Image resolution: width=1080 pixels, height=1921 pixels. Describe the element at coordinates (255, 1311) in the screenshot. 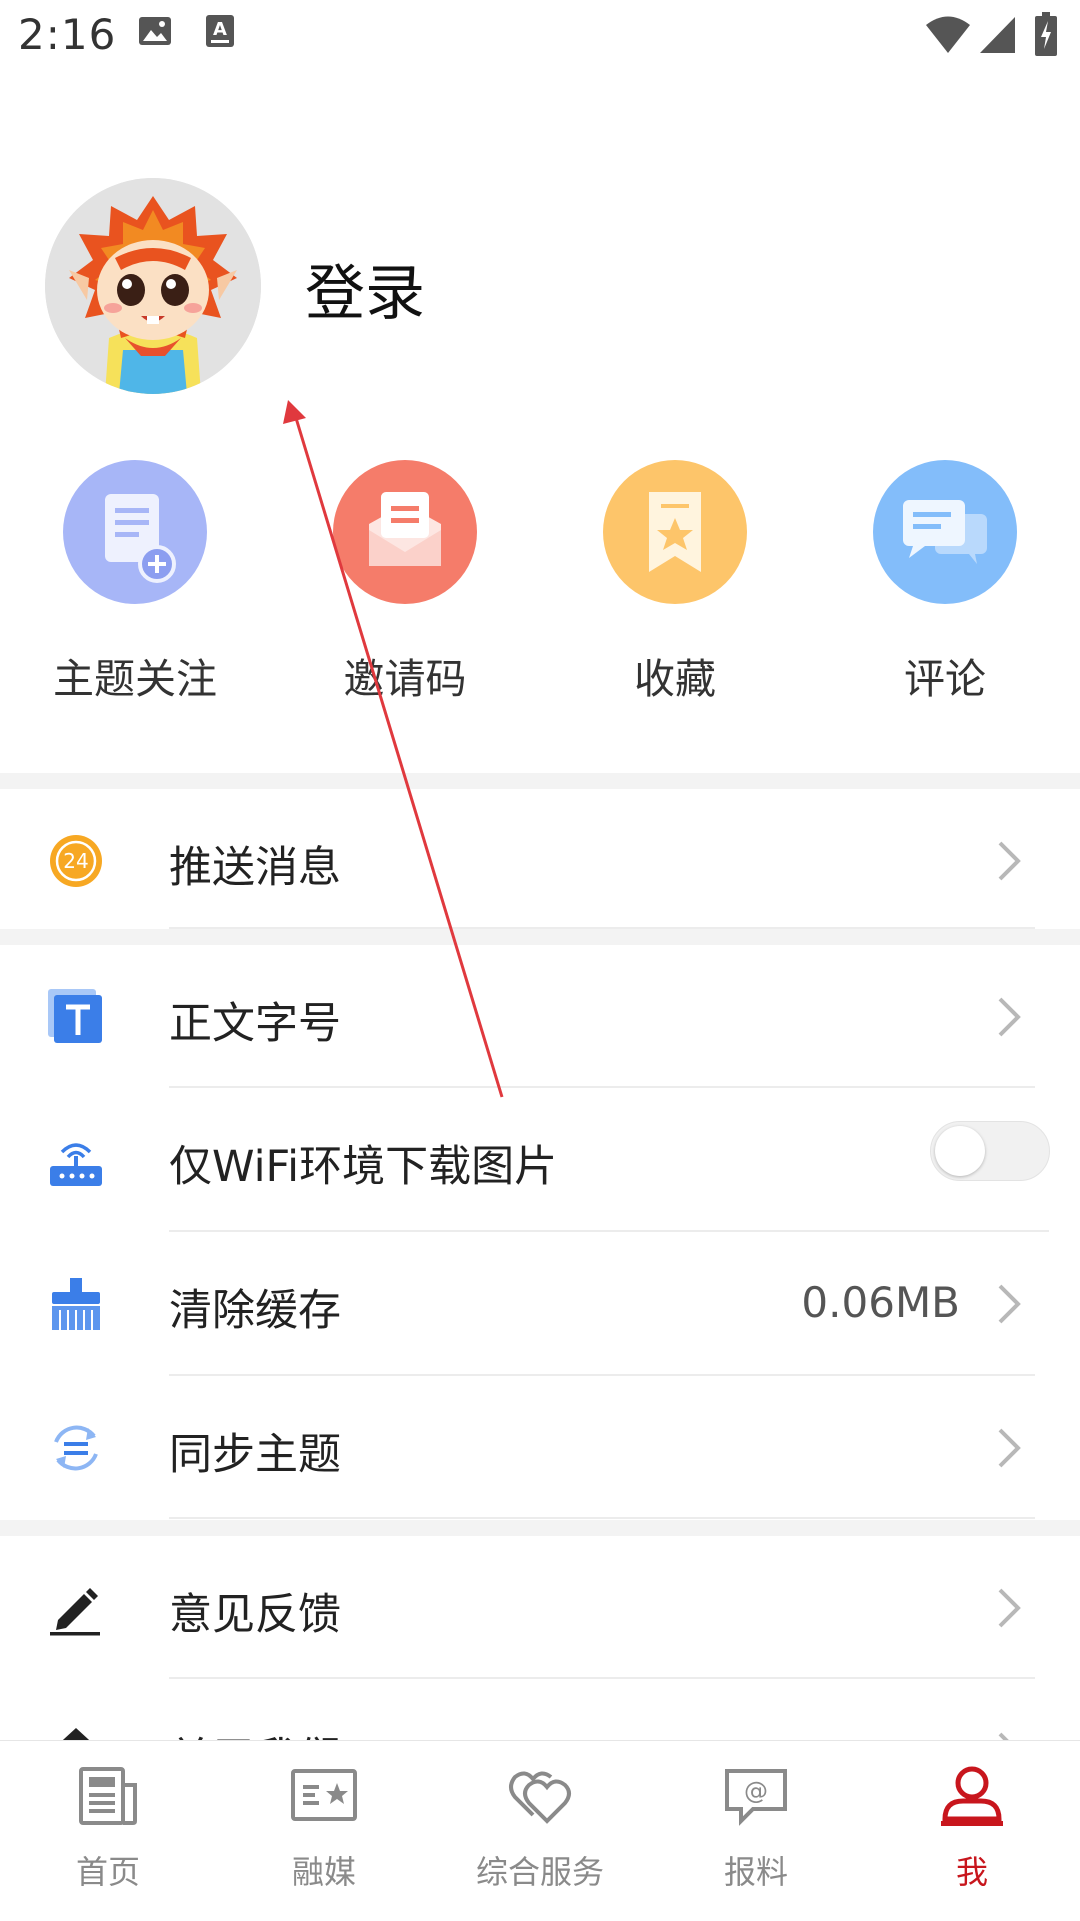

I see `menu-label: 清除缓存` at that location.